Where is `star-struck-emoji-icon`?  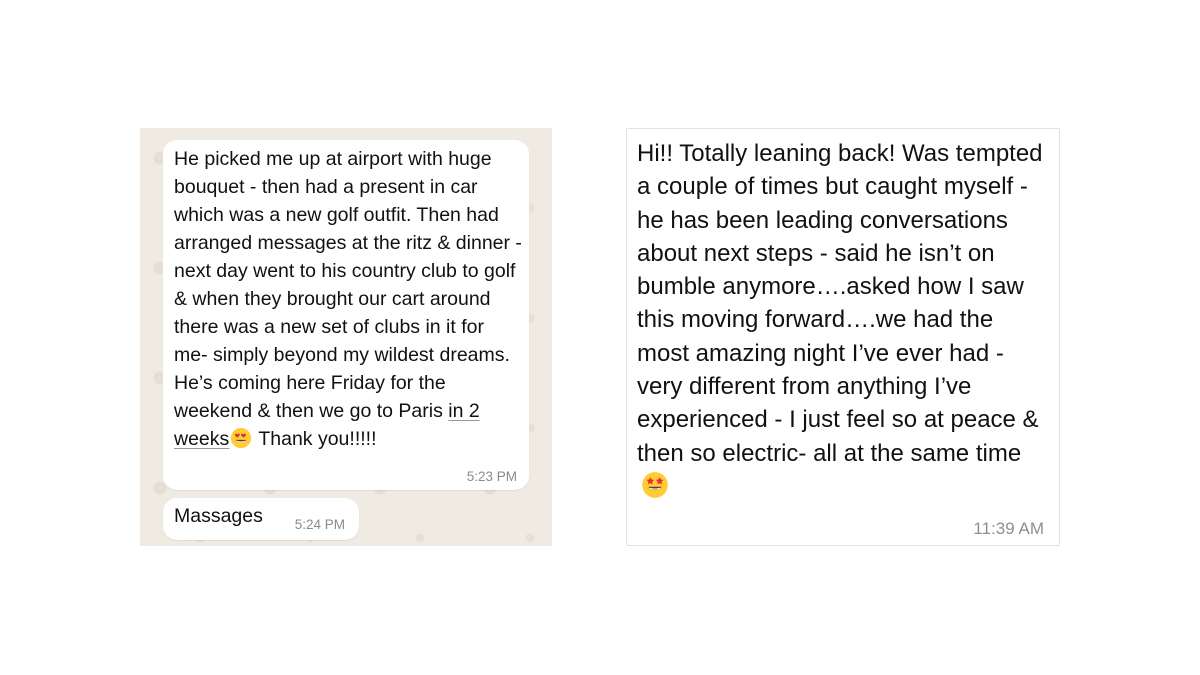
star-struck-emoji-icon is located at coordinates (655, 485).